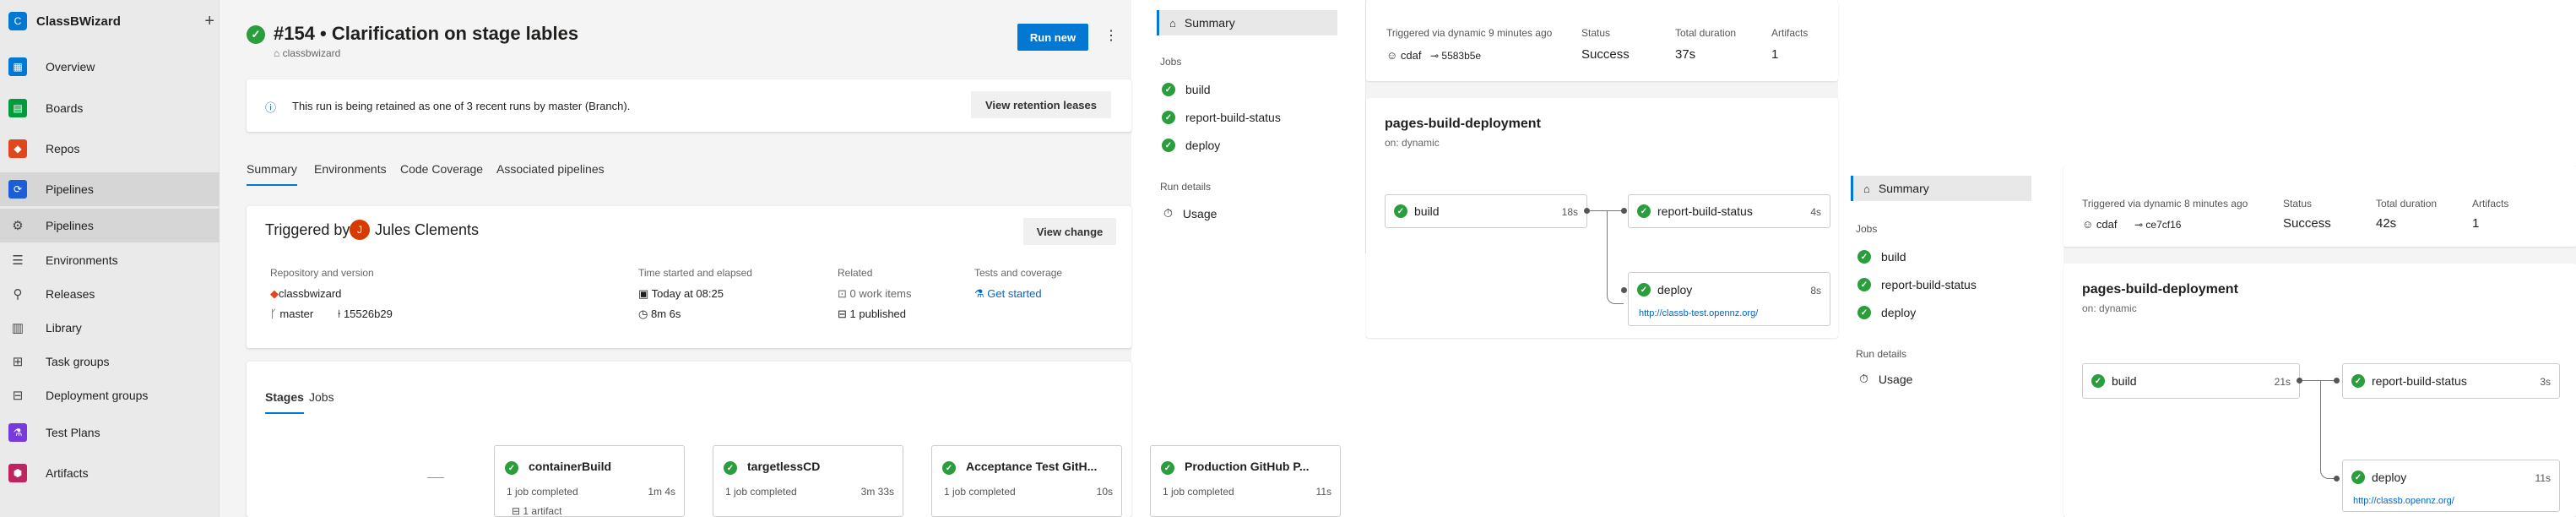  What do you see at coordinates (307, 53) in the screenshot?
I see `repo-subtitle: ⌂ classbwizard` at bounding box center [307, 53].